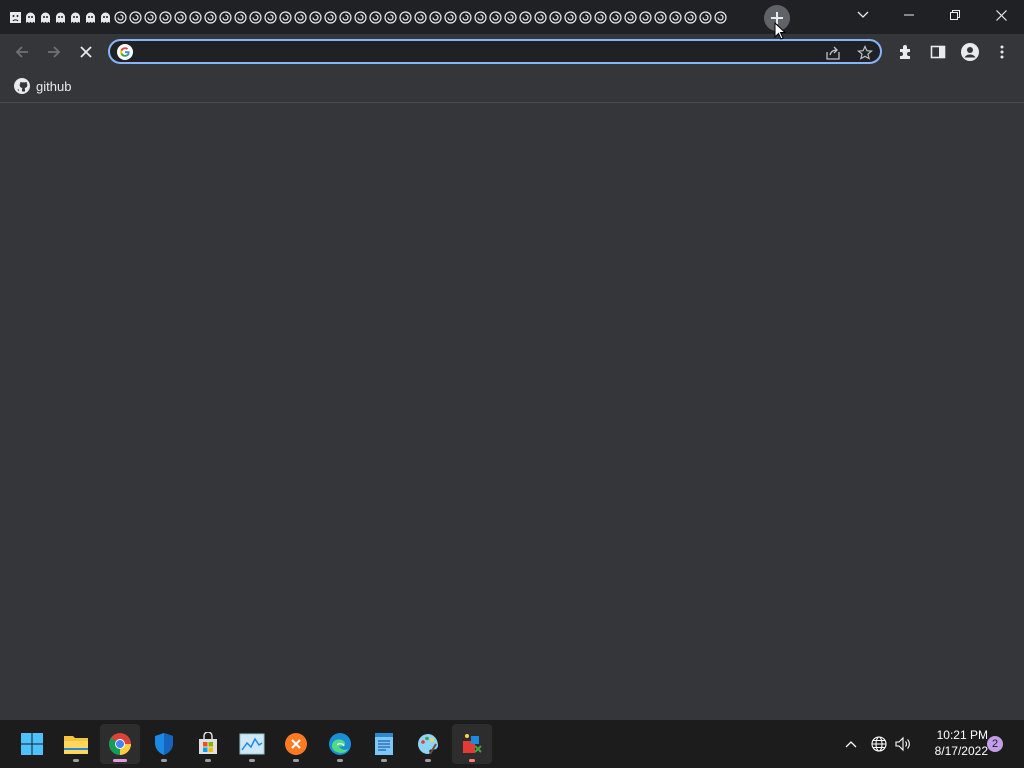  Describe the element at coordinates (906, 52) in the screenshot. I see `extensions-button` at that location.